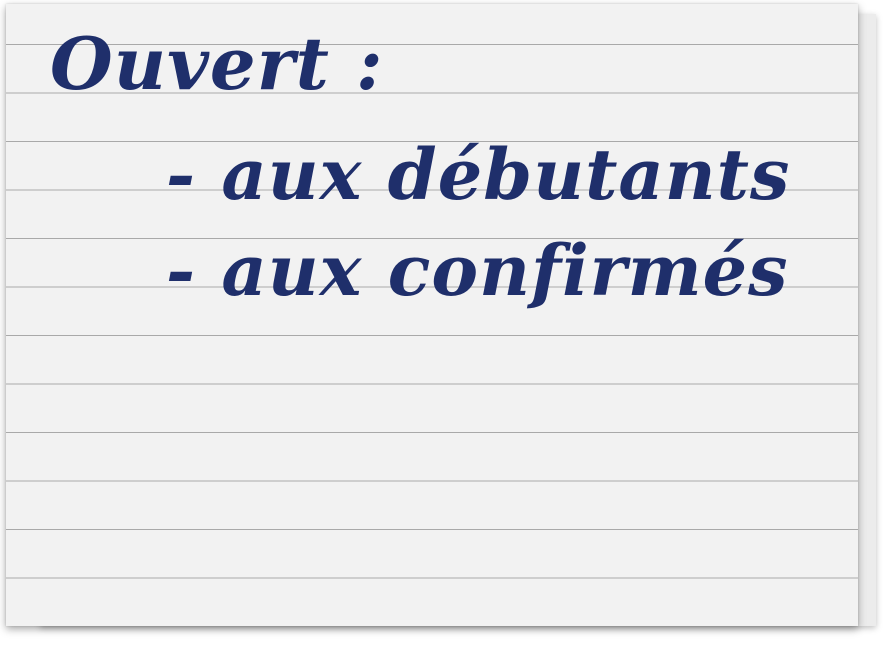 Image resolution: width=884 pixels, height=646 pixels. Describe the element at coordinates (217, 63) in the screenshot. I see `note-title: Ouvert :` at that location.